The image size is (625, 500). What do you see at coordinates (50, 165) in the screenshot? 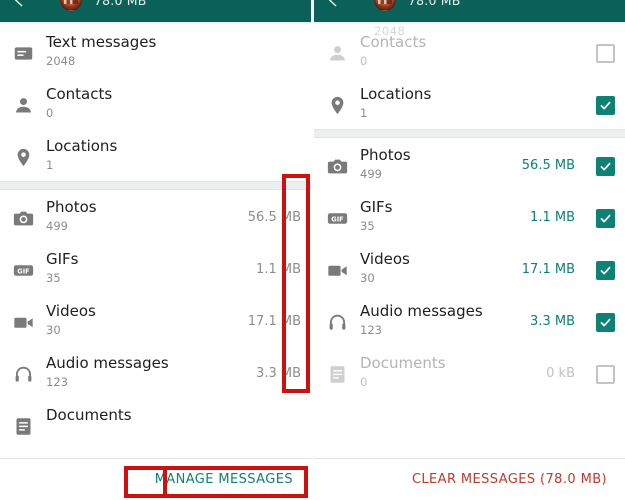
I see `list-item-count: 1` at bounding box center [50, 165].